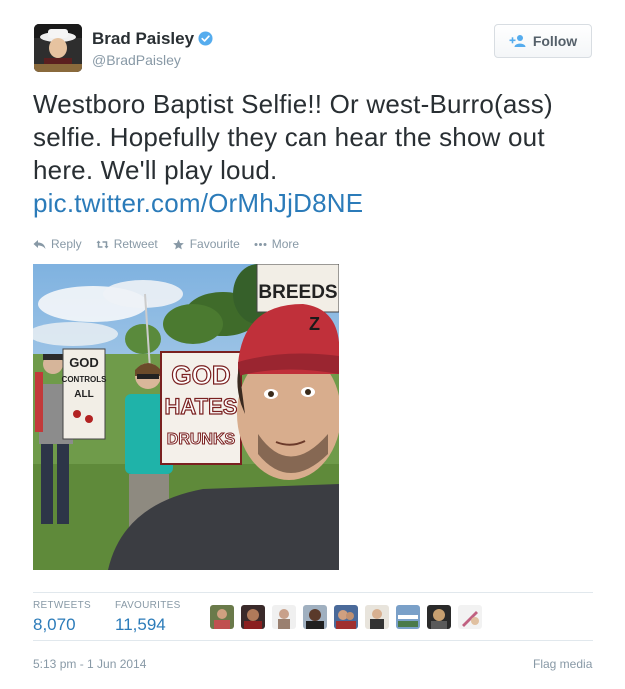 This screenshot has height=689, width=625. I want to click on favouriter-avatars, so click(346, 617).